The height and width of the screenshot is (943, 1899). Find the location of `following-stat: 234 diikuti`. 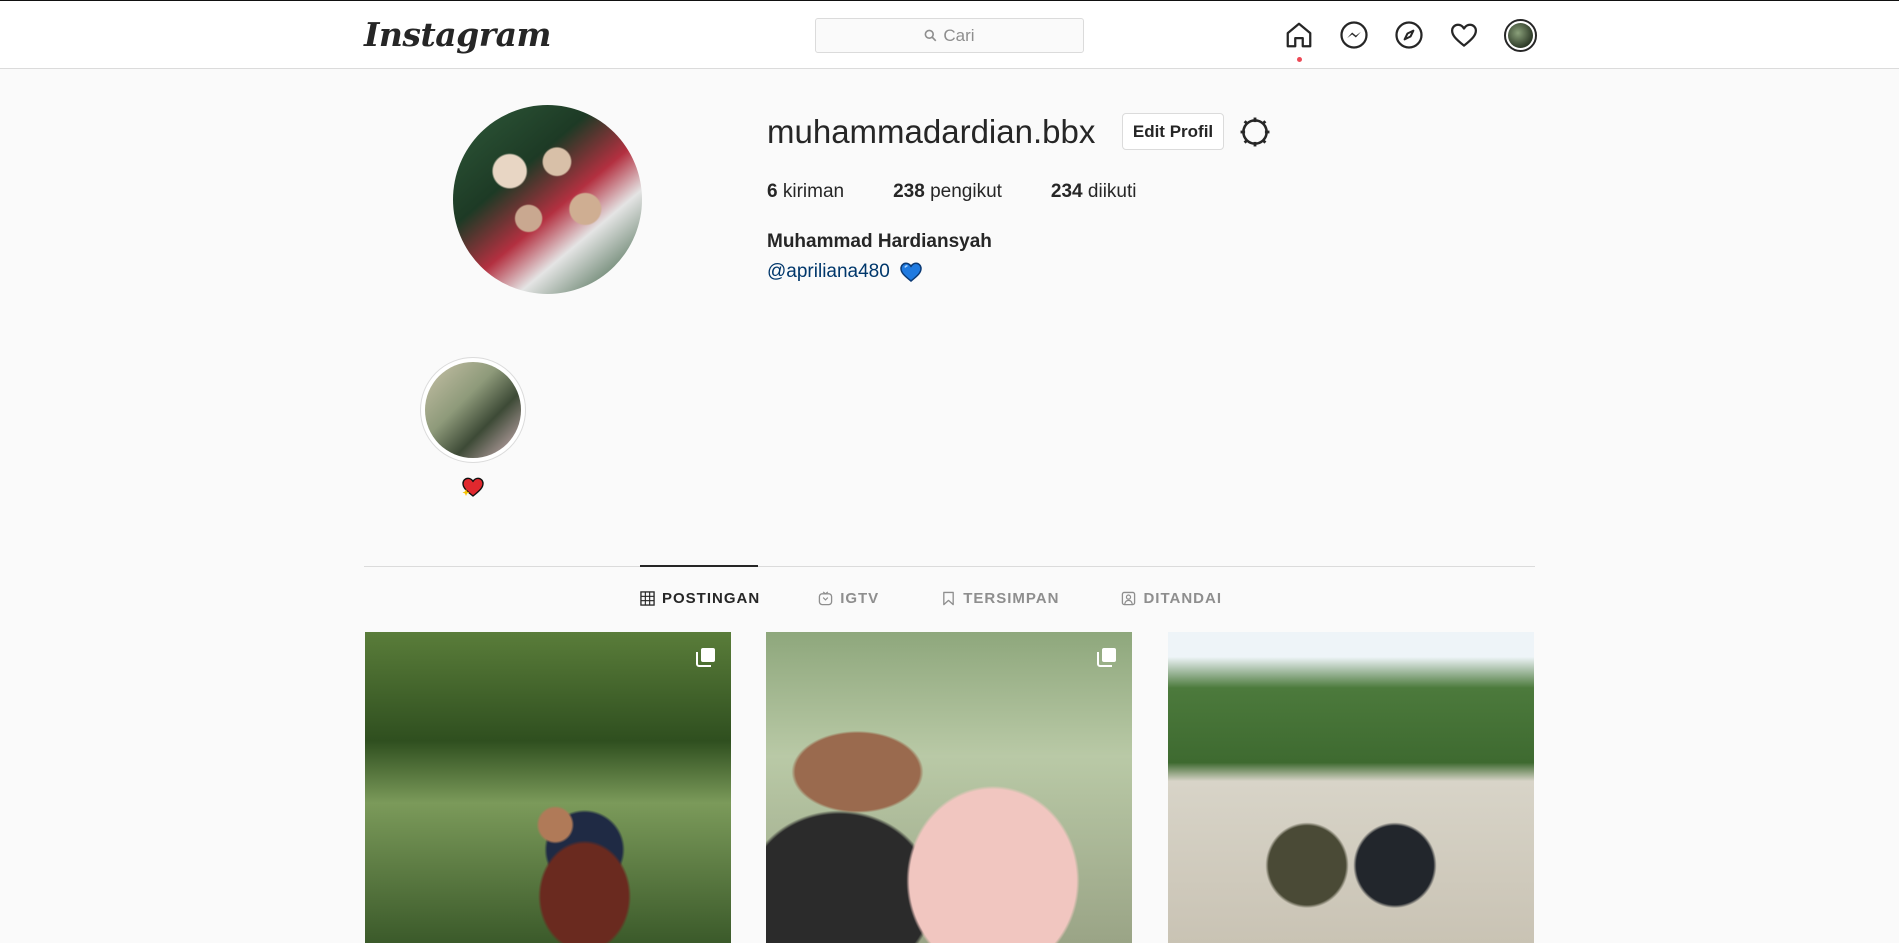

following-stat: 234 diikuti is located at coordinates (1094, 192).